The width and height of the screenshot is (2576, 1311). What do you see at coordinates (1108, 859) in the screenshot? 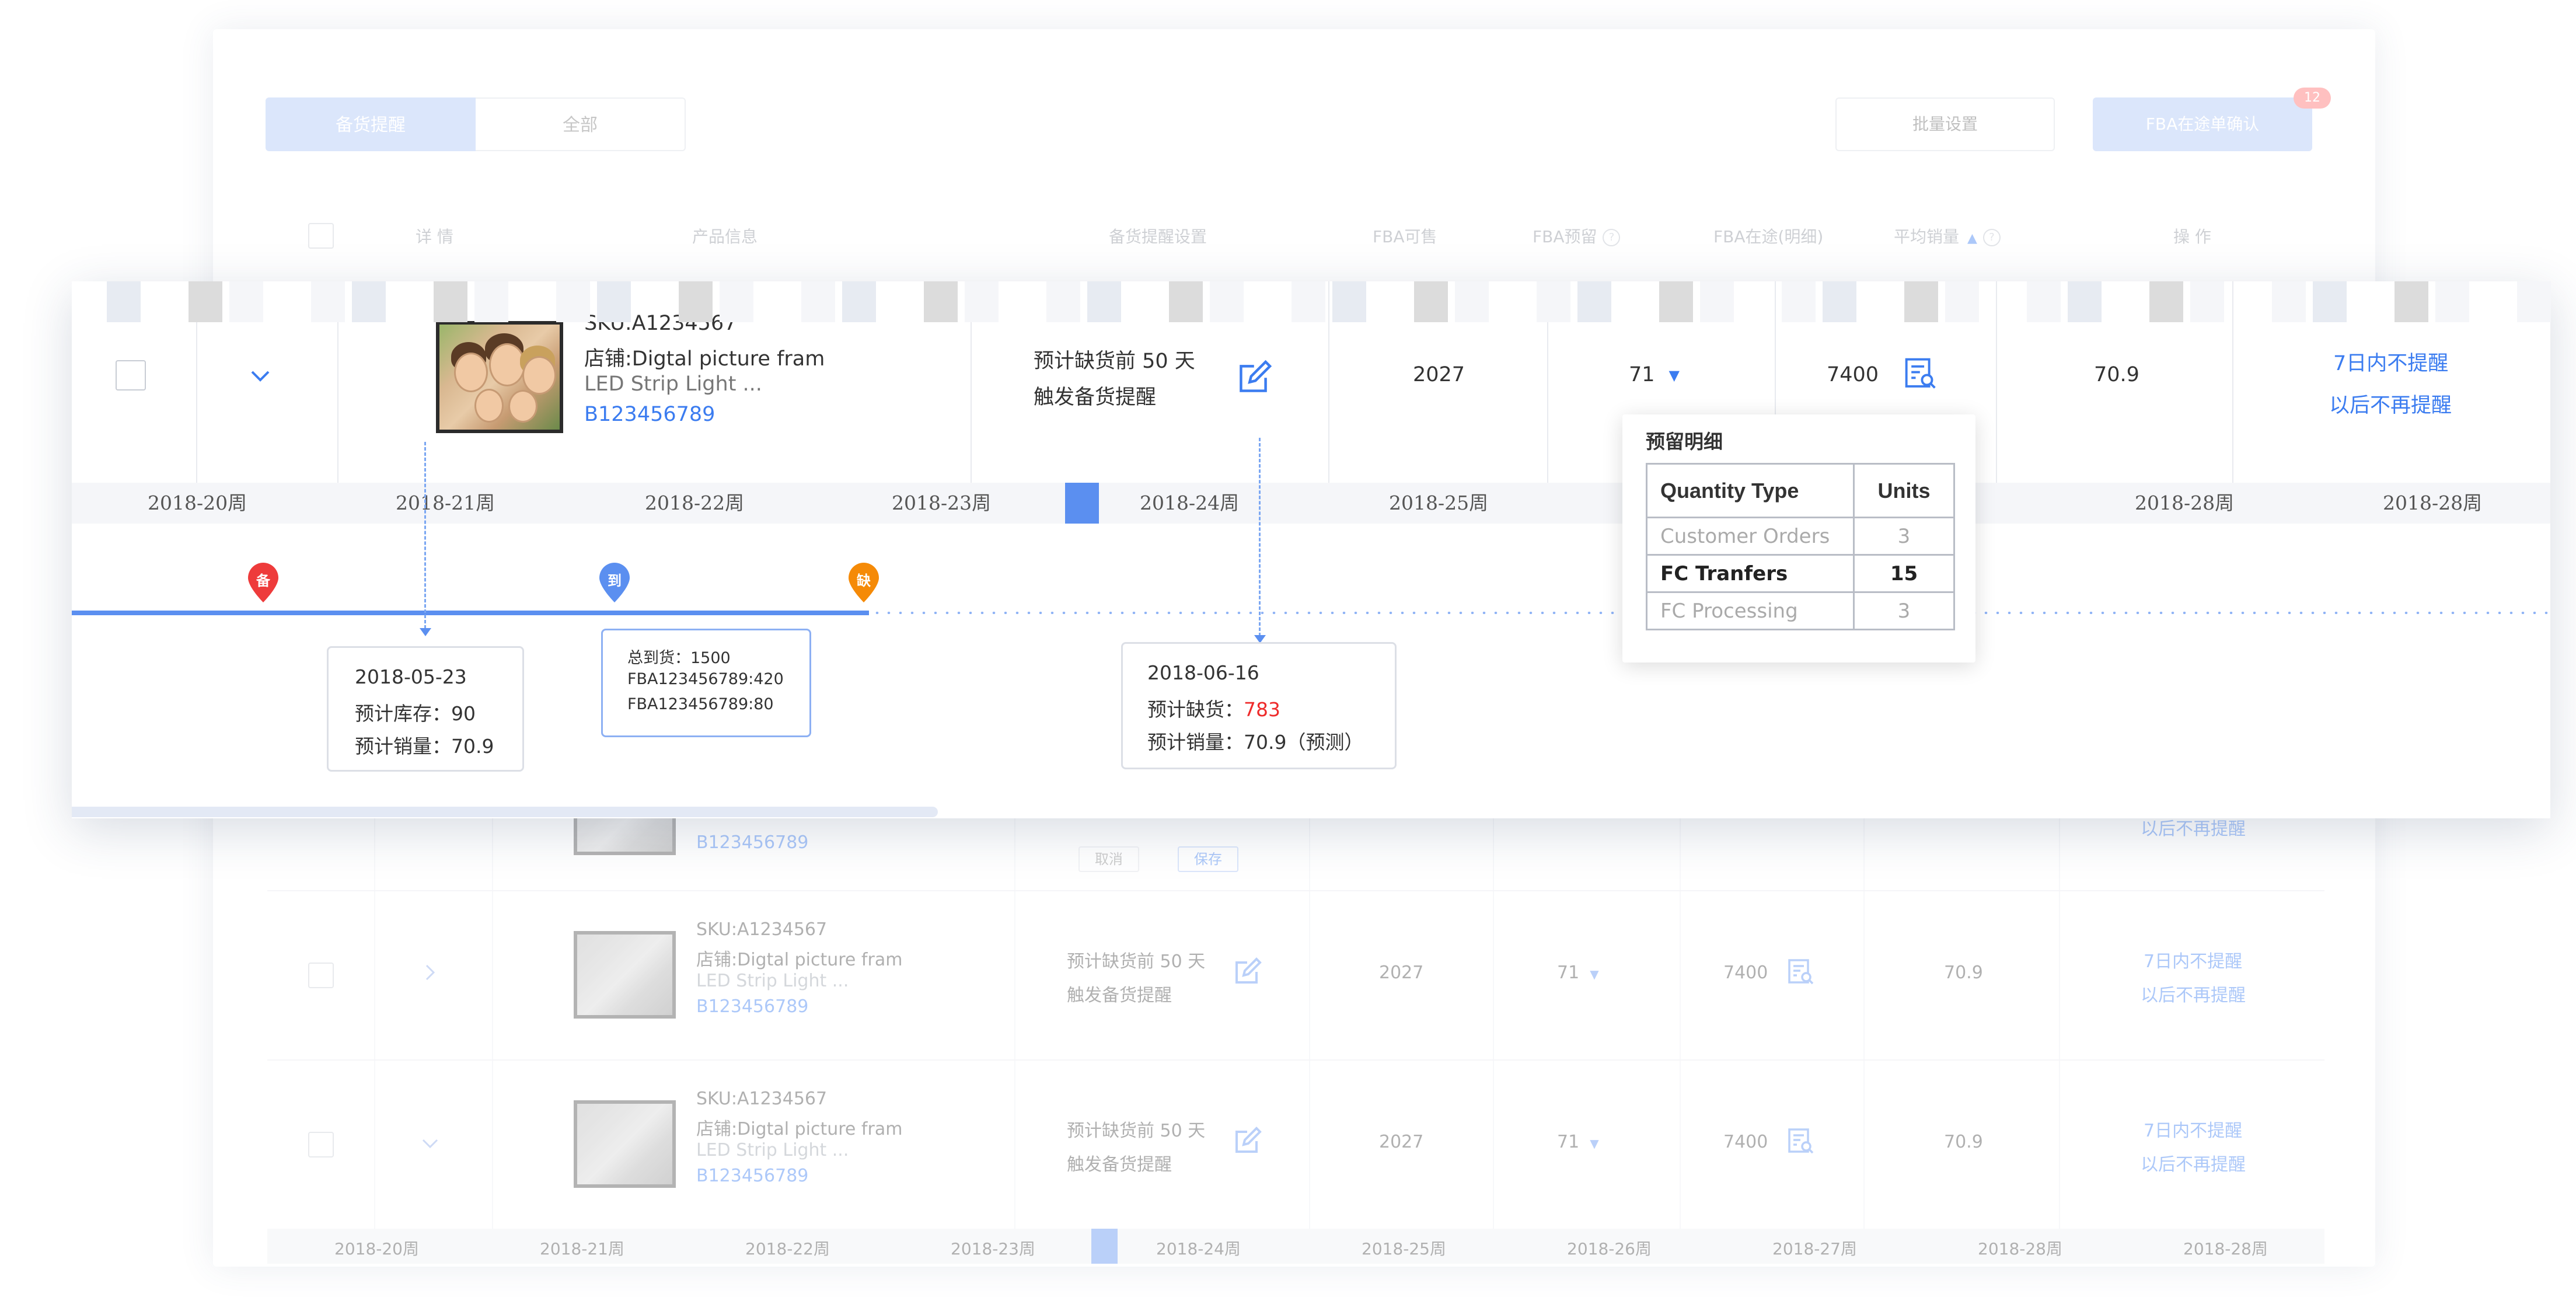
I see `cancel-button: 取消` at bounding box center [1108, 859].